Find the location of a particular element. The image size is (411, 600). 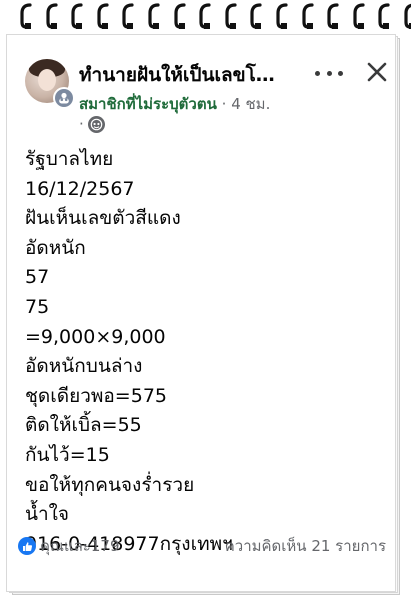

post-body-line: อัดหนัก is located at coordinates (55, 247).